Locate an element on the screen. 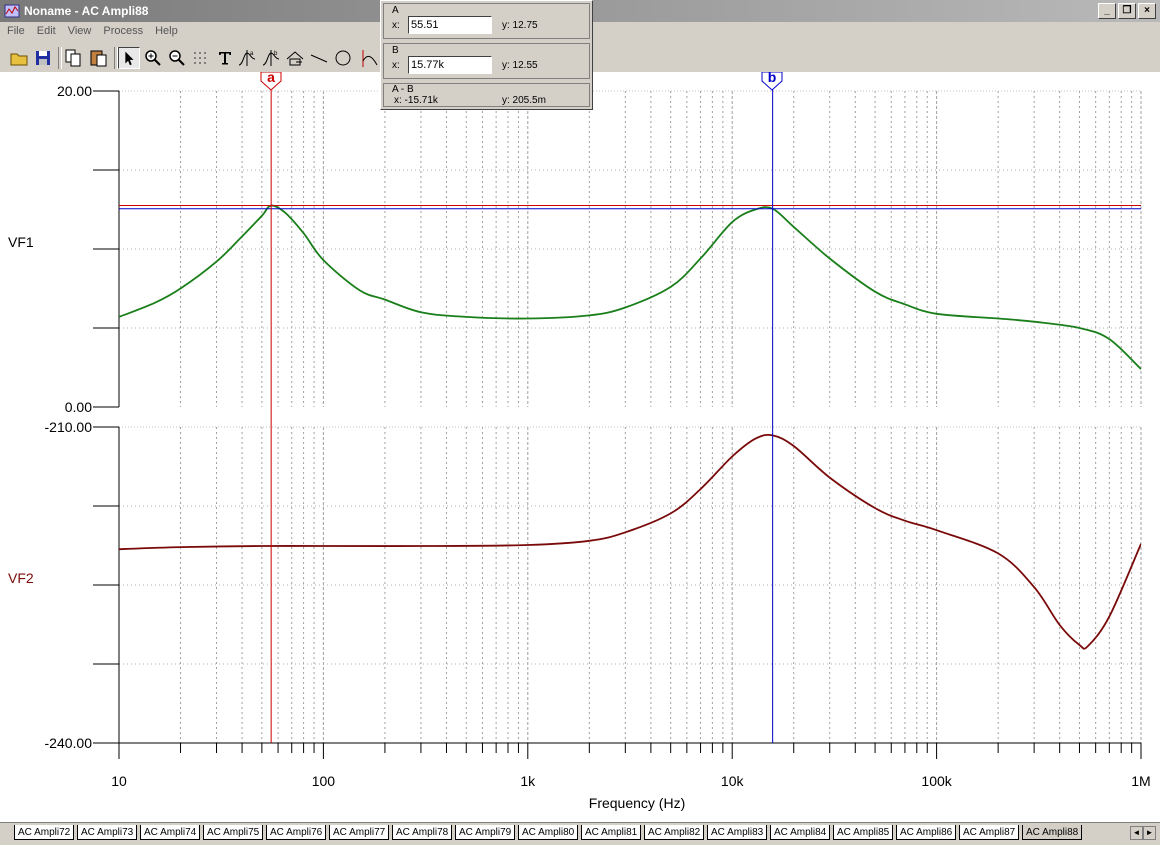 The height and width of the screenshot is (845, 1160). save-disk-icon is located at coordinates (43, 58).